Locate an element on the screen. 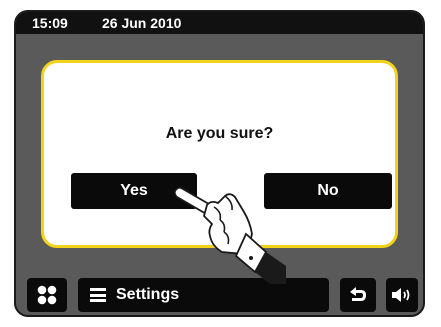 This screenshot has height=327, width=441. no-button-label: No is located at coordinates (328, 190).